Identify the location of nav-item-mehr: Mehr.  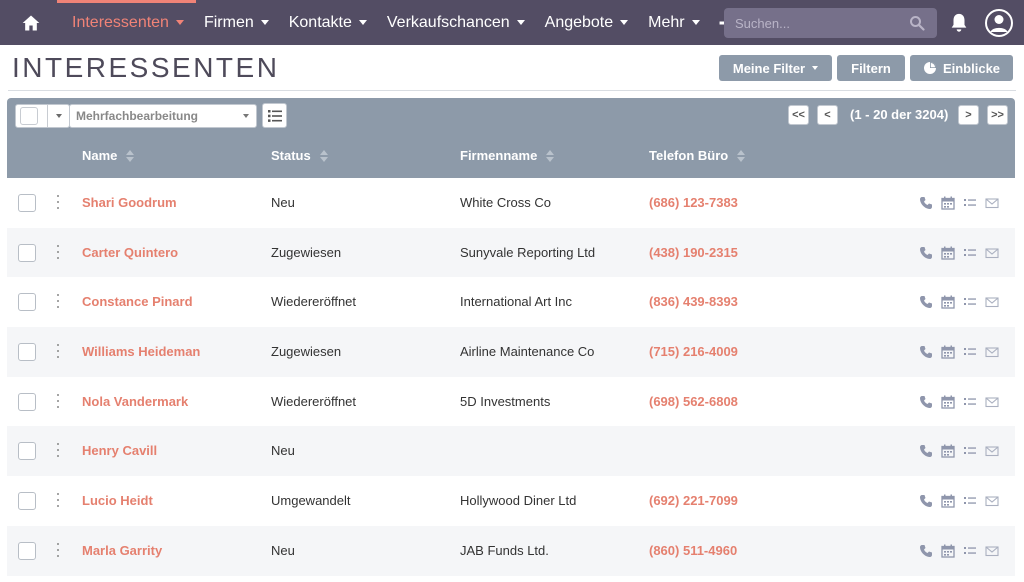
(673, 22).